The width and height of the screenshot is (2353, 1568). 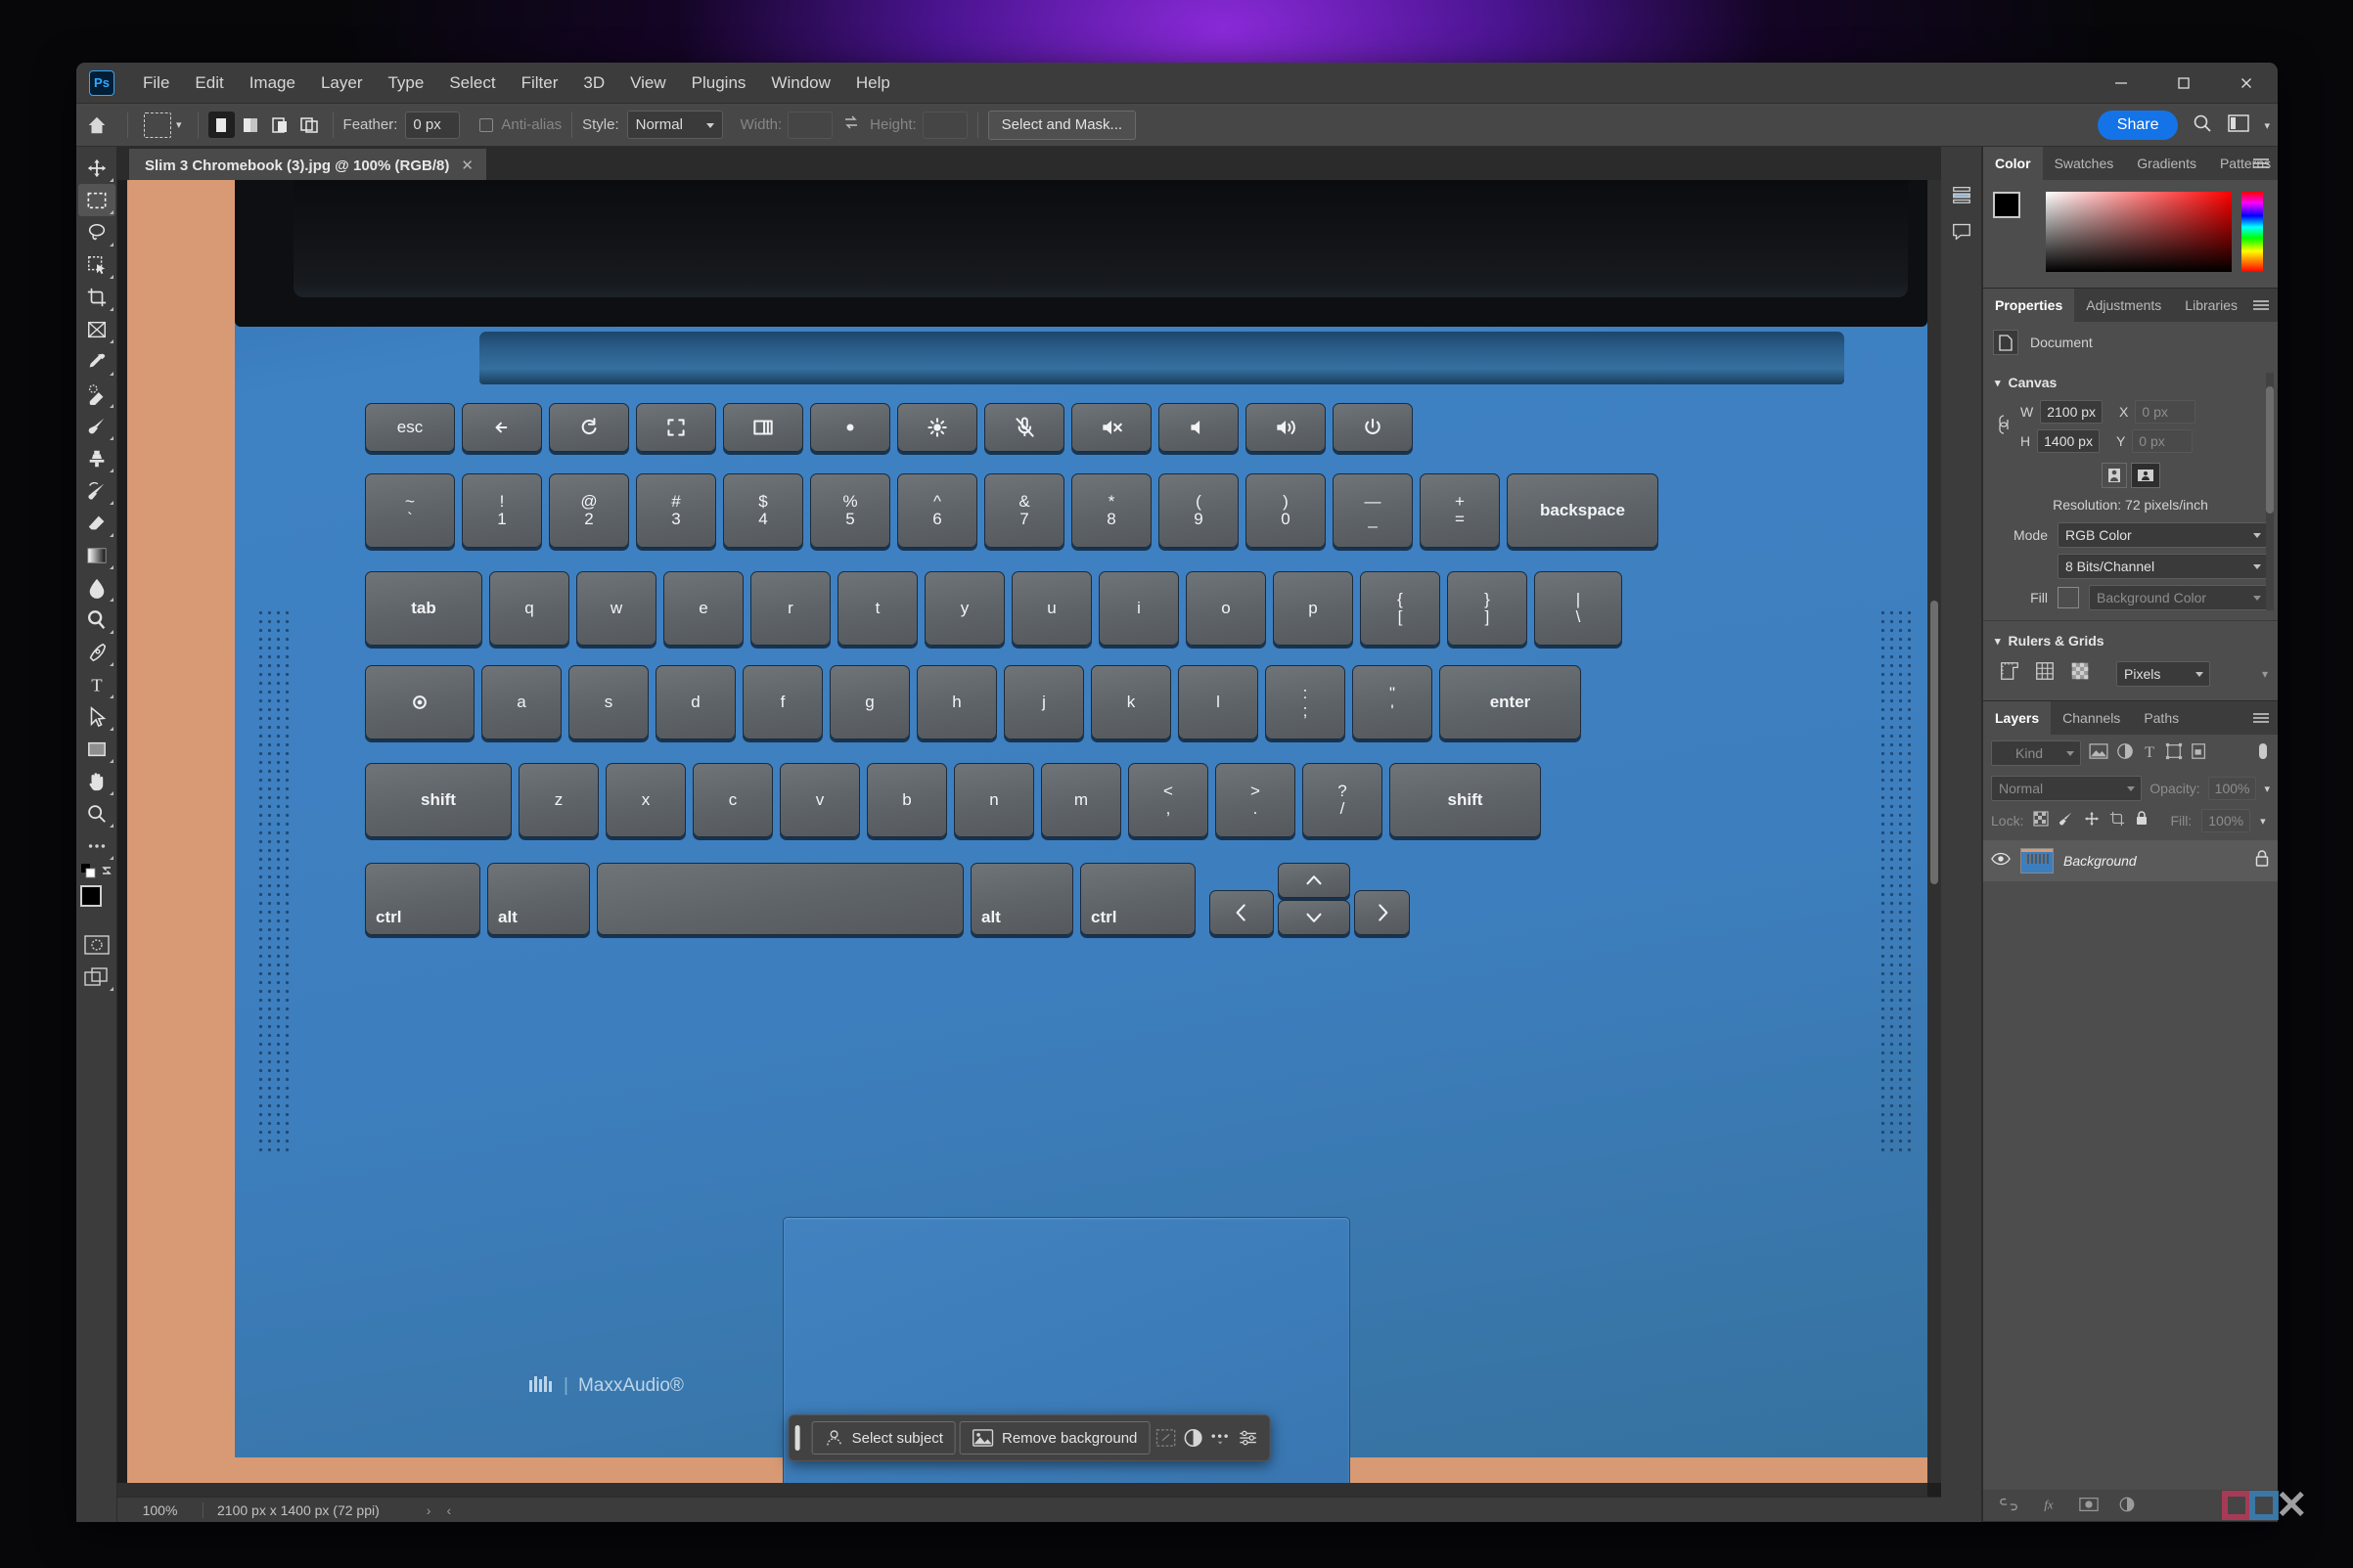 I want to click on zoom-level: 100%, so click(x=160, y=1509).